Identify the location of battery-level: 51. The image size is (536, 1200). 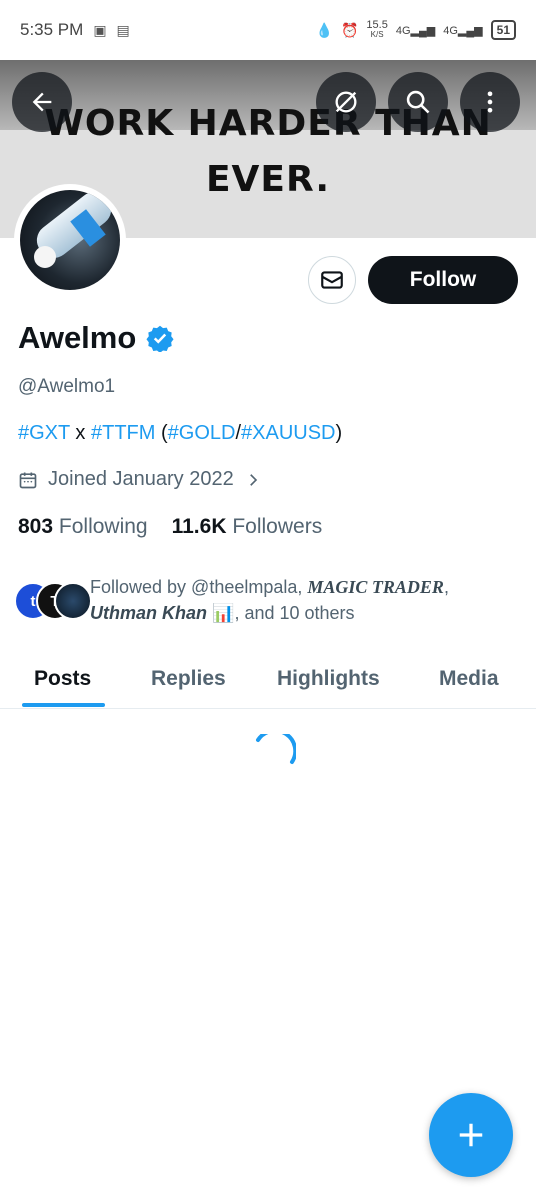
(503, 30).